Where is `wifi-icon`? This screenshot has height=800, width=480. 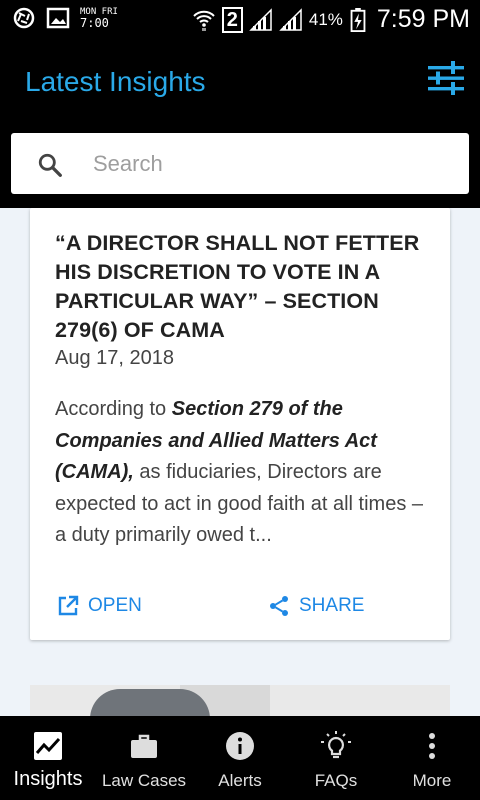
wifi-icon is located at coordinates (204, 20).